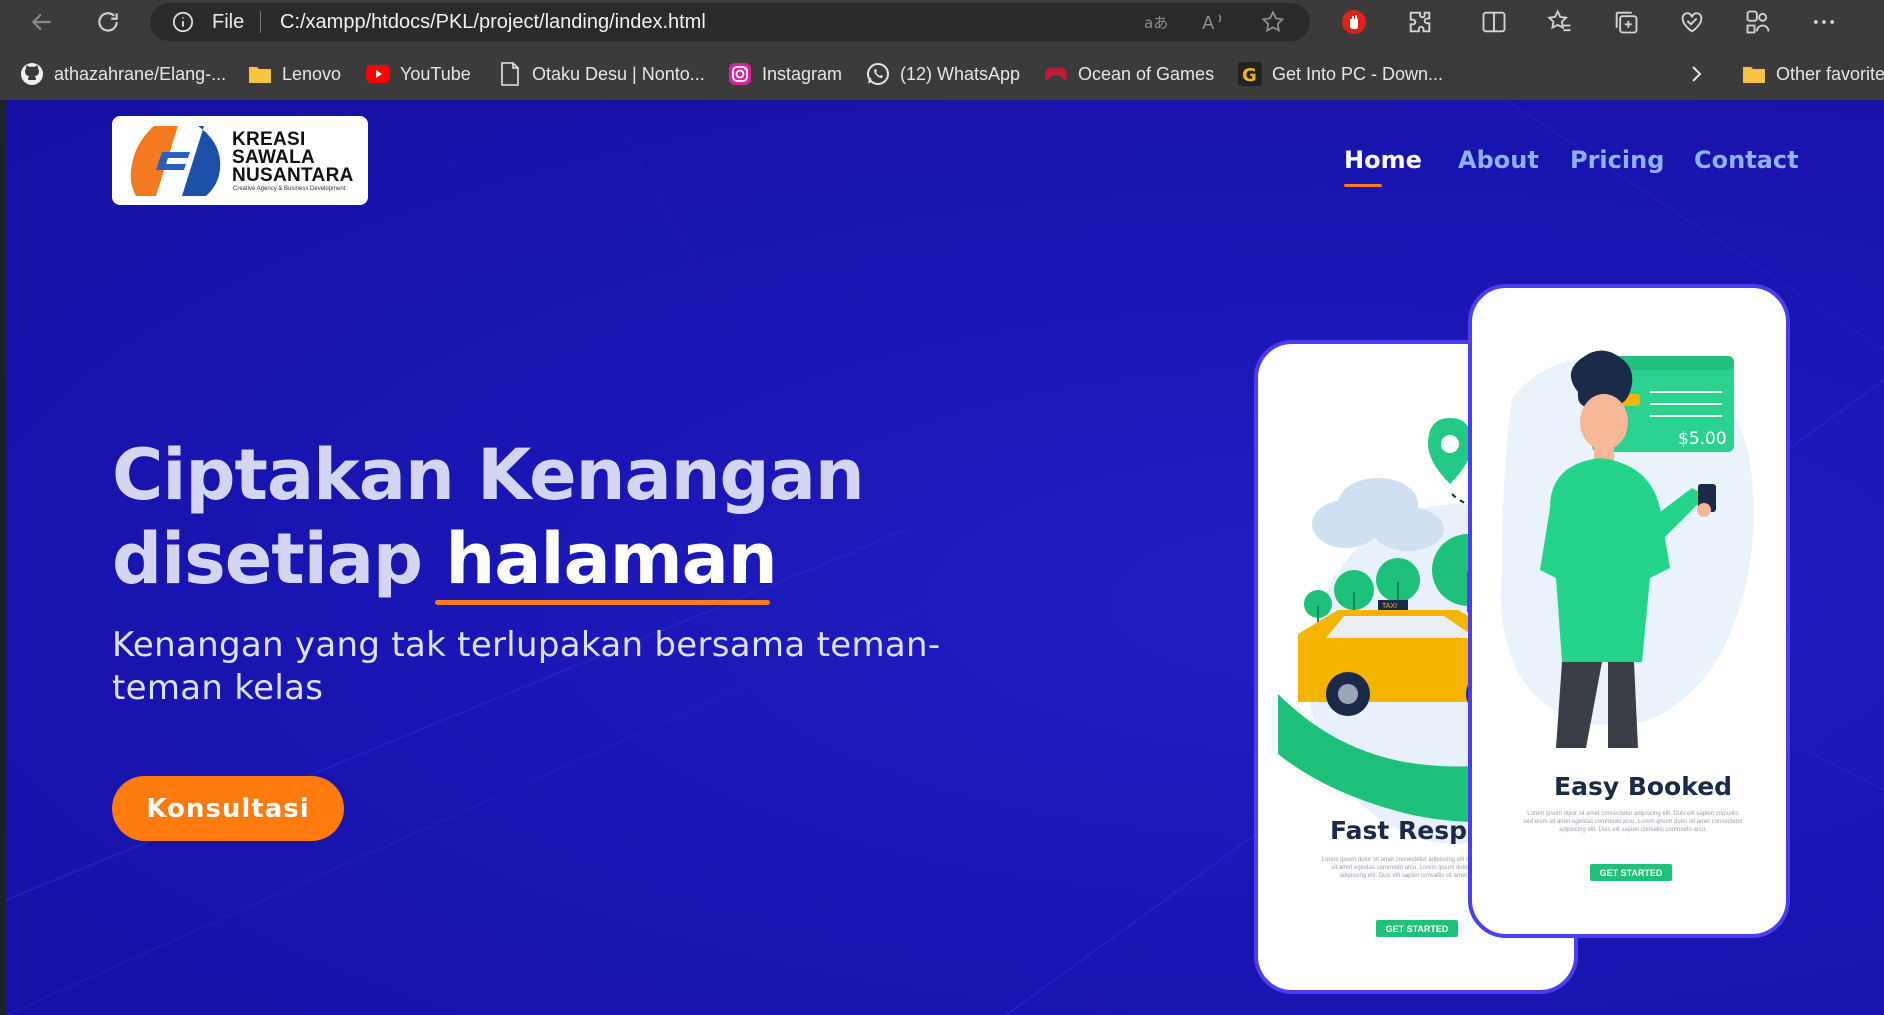 This screenshot has height=1015, width=1884. Describe the element at coordinates (312, 73) in the screenshot. I see `bookmark-label: Lenovo` at that location.